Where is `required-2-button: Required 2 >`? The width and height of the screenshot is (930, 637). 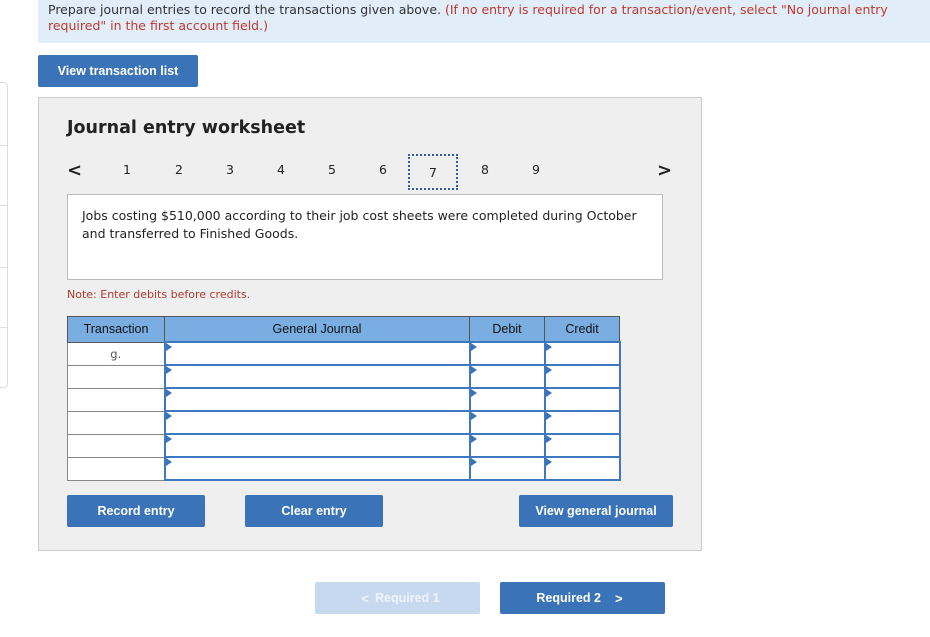 required-2-button: Required 2 > is located at coordinates (582, 598).